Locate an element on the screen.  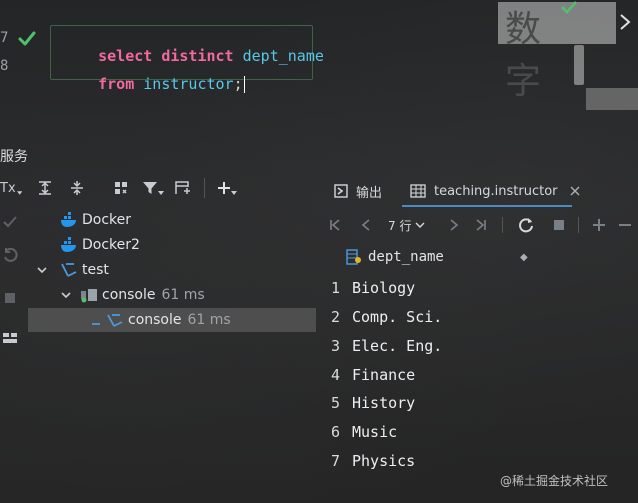
sql-table: instructor is located at coordinates (188, 84).